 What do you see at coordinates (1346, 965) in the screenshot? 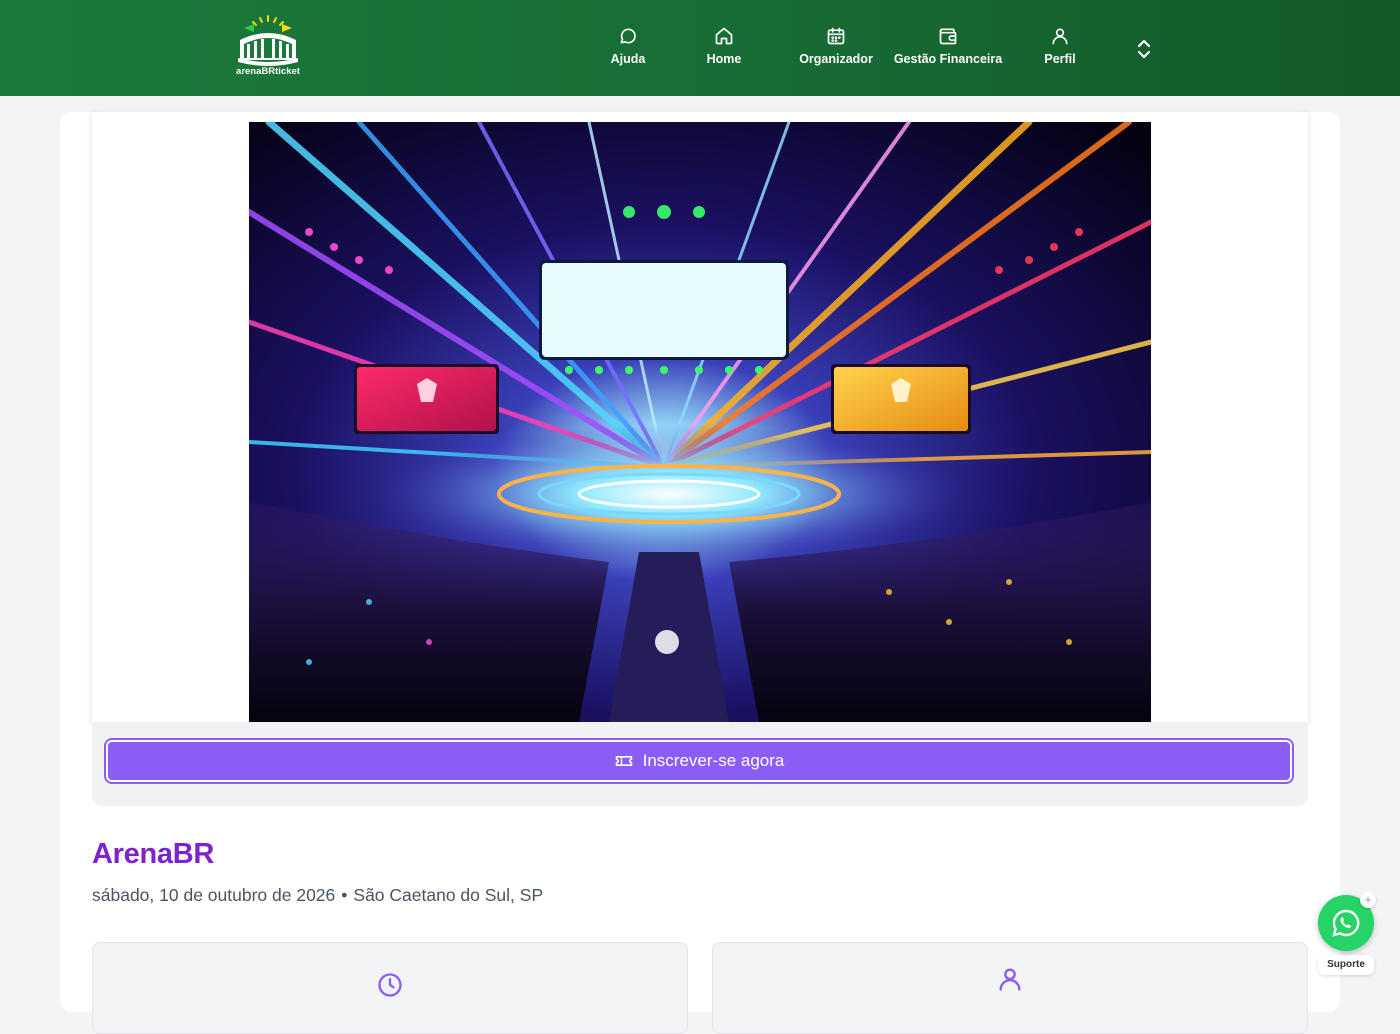
I see `support-label: Suporte` at bounding box center [1346, 965].